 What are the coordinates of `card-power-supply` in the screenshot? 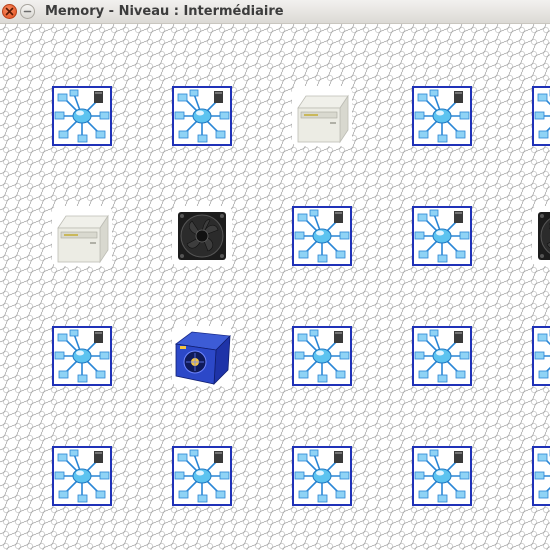 It's located at (202, 356).